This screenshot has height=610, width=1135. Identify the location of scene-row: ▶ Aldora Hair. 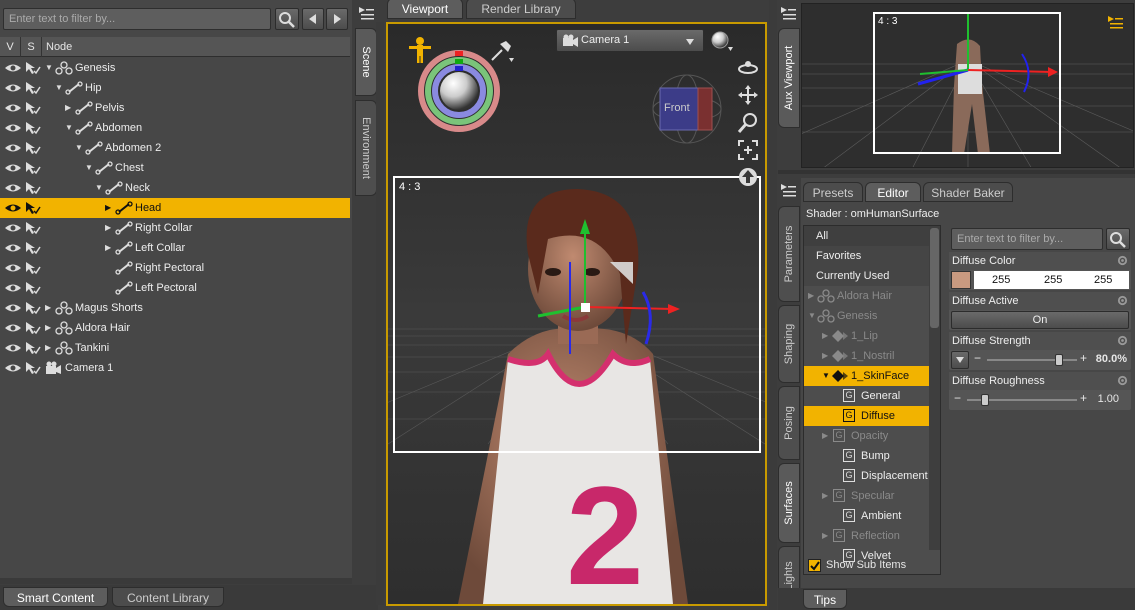
(175, 328).